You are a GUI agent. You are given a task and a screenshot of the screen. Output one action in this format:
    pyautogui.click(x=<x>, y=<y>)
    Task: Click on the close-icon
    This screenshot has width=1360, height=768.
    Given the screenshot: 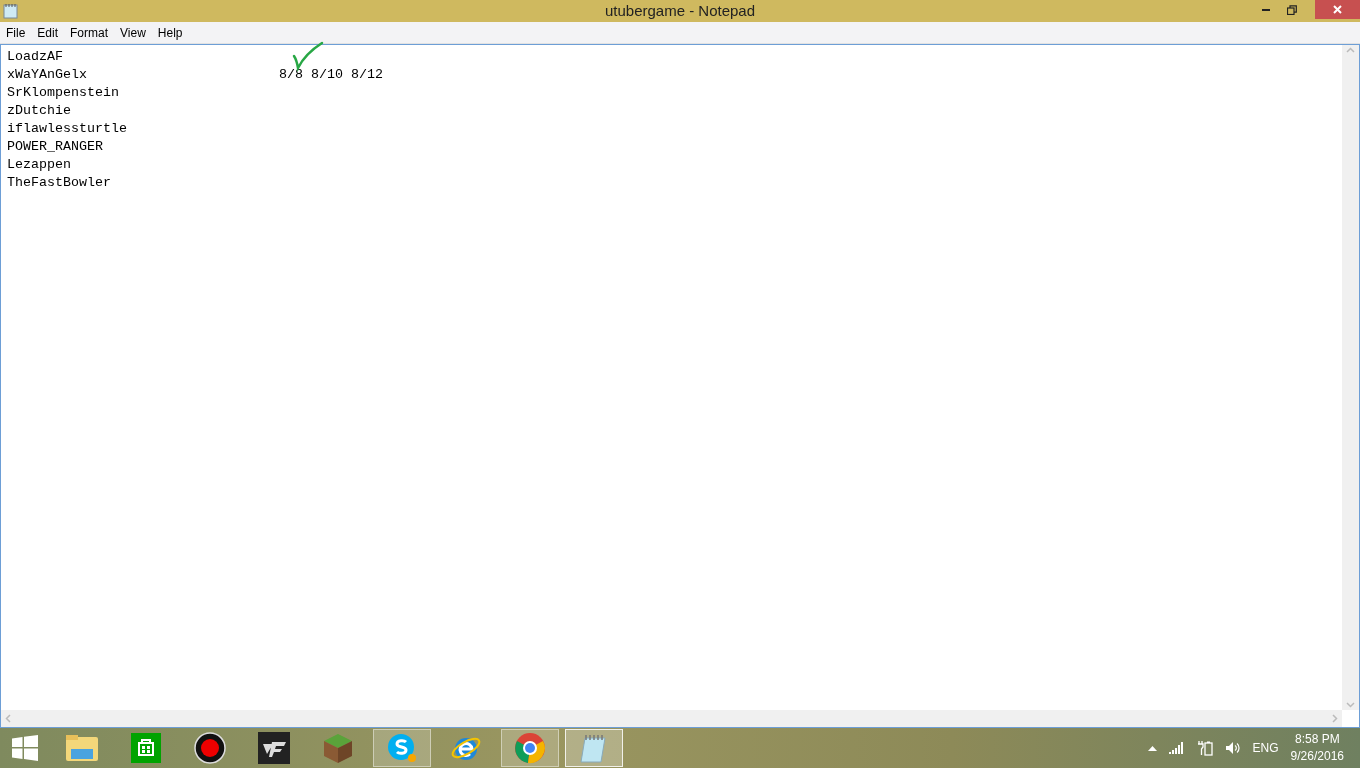 What is the action you would take?
    pyautogui.click(x=1337, y=9)
    